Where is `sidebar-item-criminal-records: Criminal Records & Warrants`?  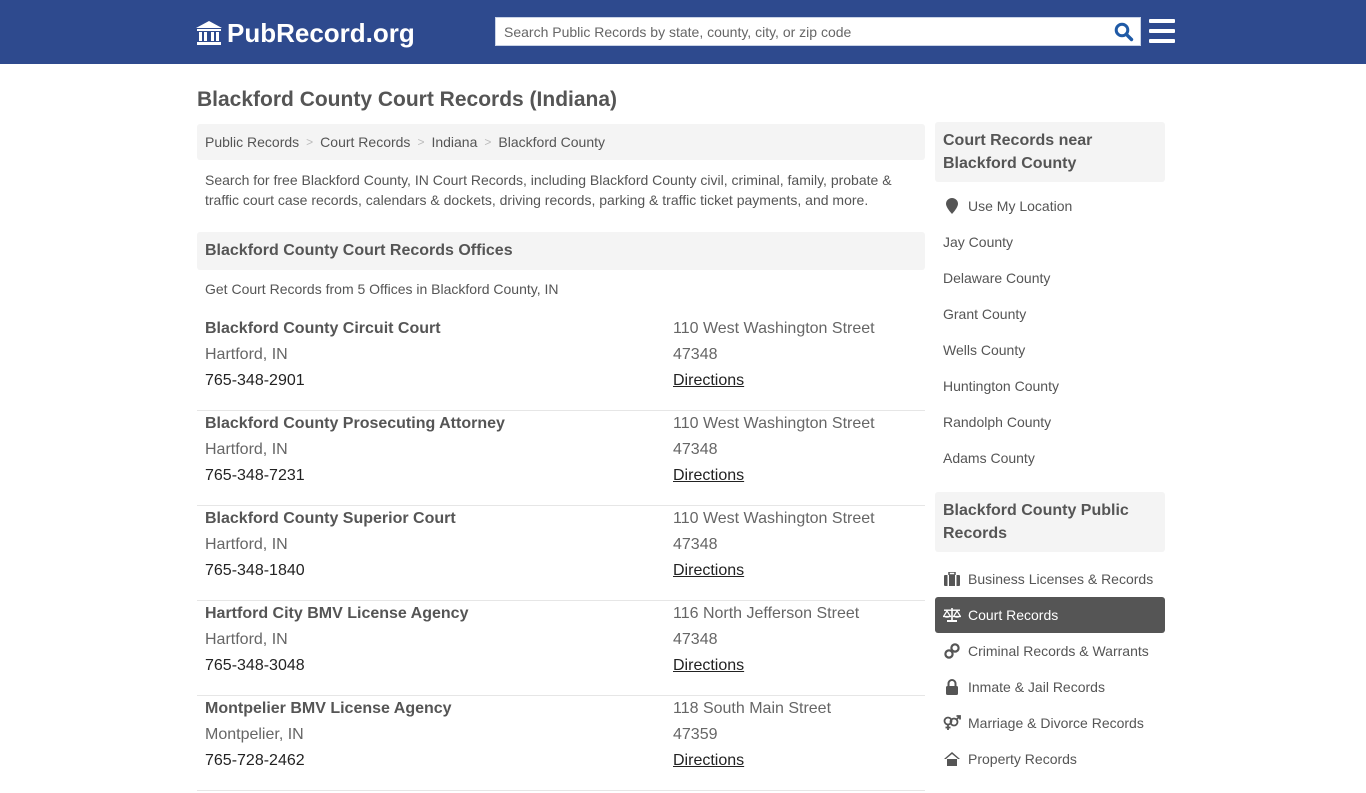 sidebar-item-criminal-records: Criminal Records & Warrants is located at coordinates (1050, 651).